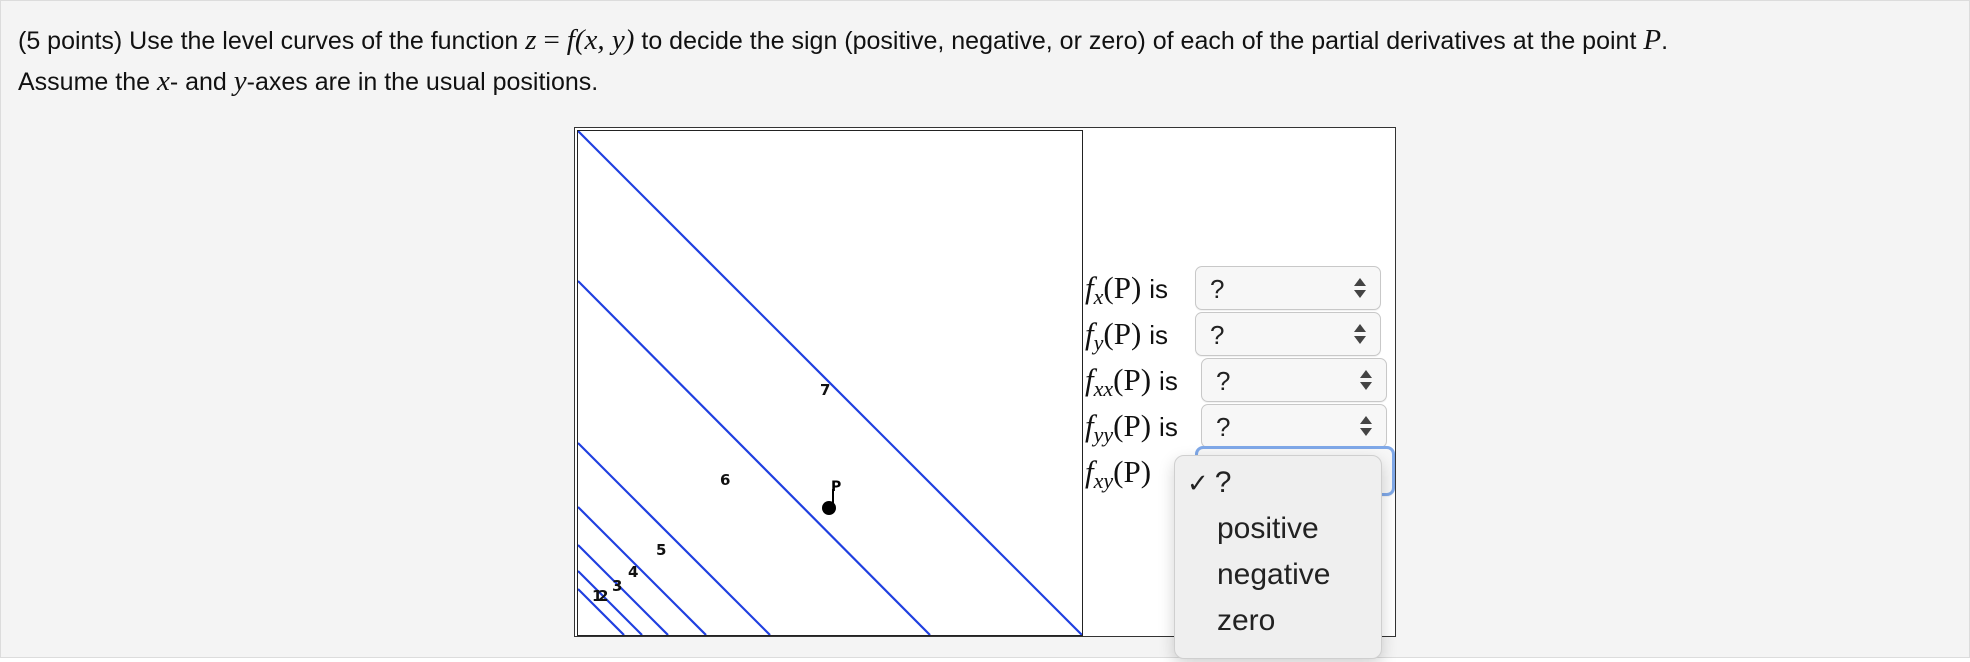 This screenshot has width=1970, height=662. Describe the element at coordinates (240, 81) in the screenshot. I see `math-y: y` at that location.